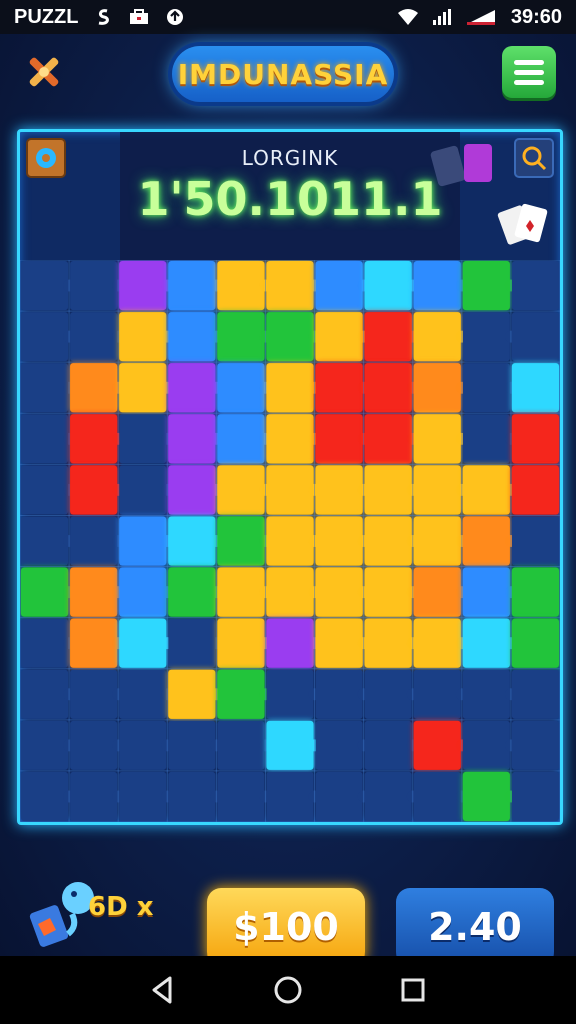  I want to click on gear-badge-icon, so click(46, 158).